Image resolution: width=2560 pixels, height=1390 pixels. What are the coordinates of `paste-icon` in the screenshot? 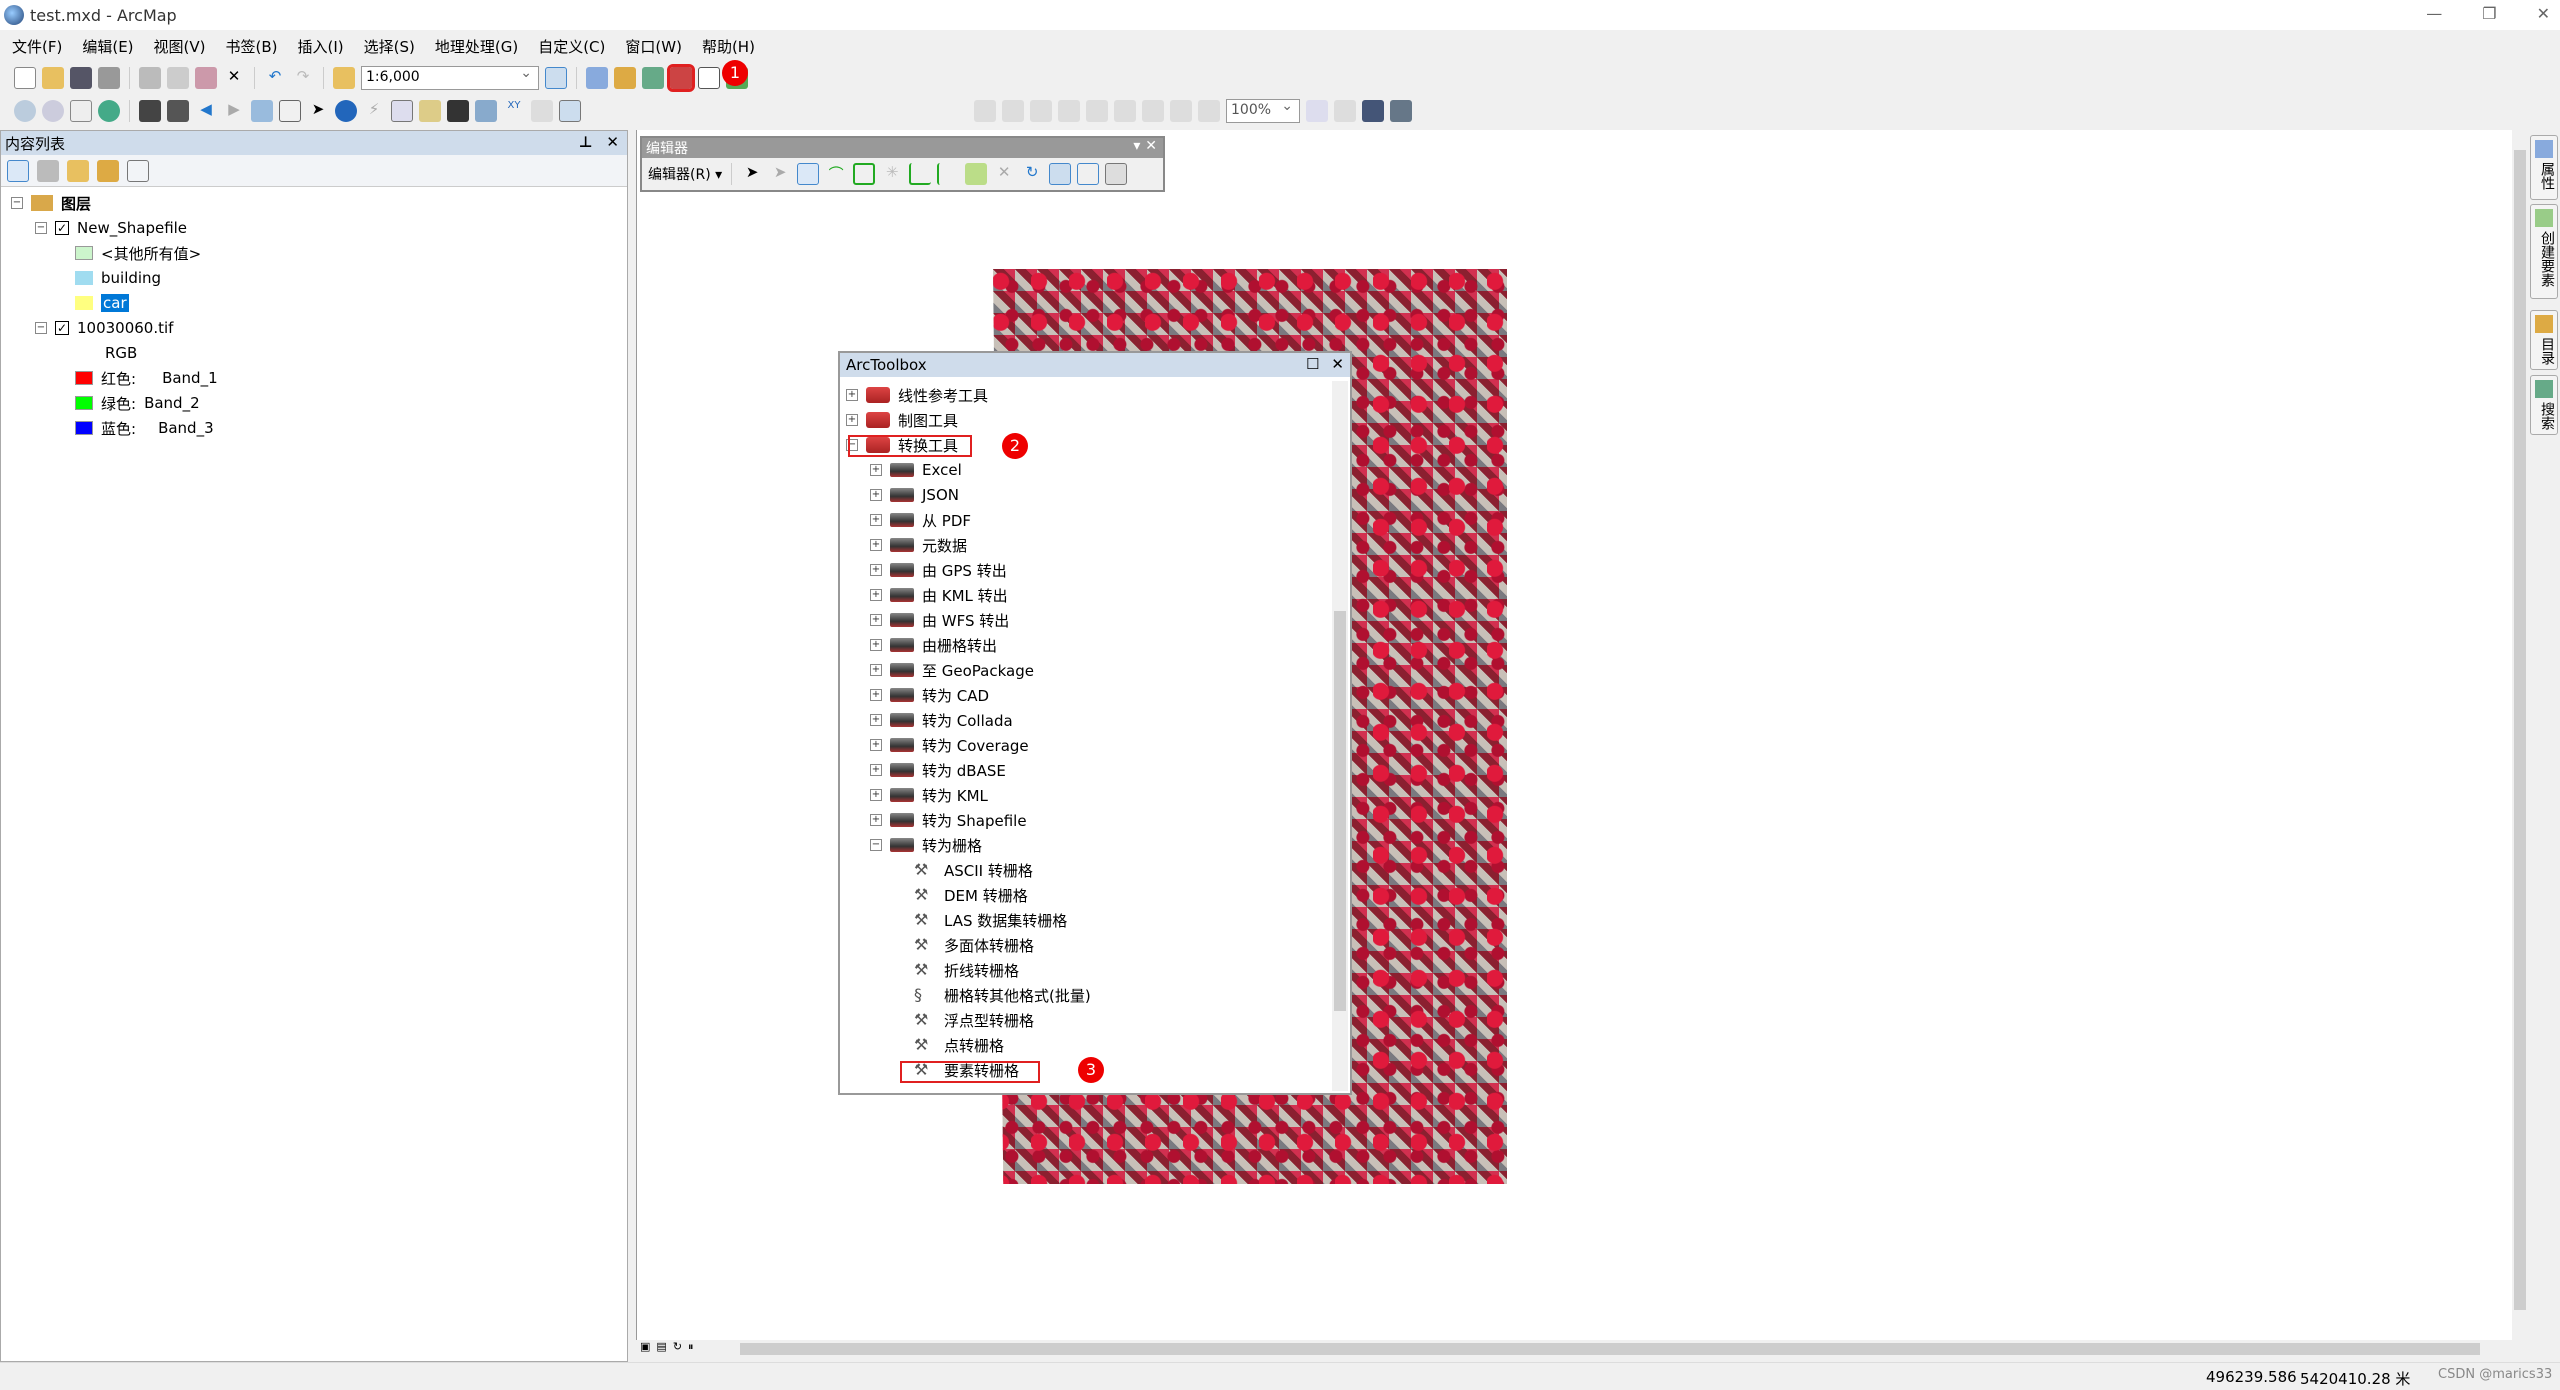 It's located at (206, 78).